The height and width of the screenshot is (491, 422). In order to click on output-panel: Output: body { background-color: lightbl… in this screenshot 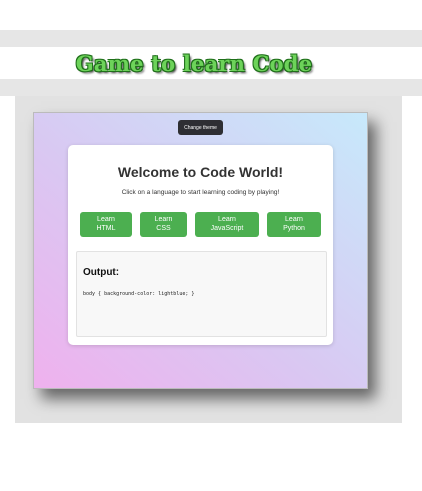, I will do `click(201, 294)`.